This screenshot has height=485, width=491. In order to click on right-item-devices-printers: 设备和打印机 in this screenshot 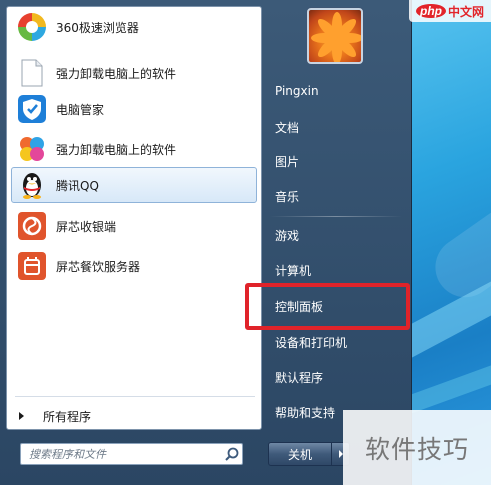, I will do `click(337, 342)`.